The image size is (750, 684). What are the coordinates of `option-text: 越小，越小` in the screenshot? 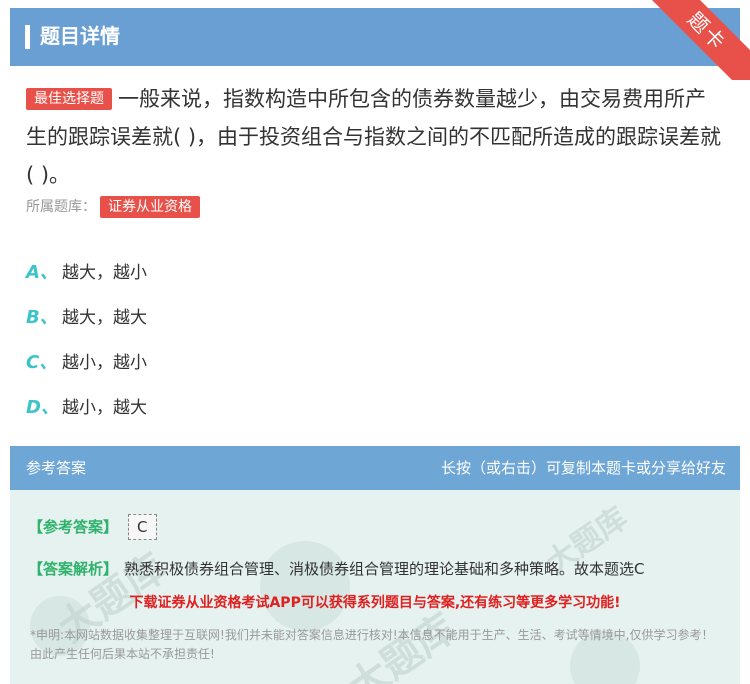 It's located at (104, 363).